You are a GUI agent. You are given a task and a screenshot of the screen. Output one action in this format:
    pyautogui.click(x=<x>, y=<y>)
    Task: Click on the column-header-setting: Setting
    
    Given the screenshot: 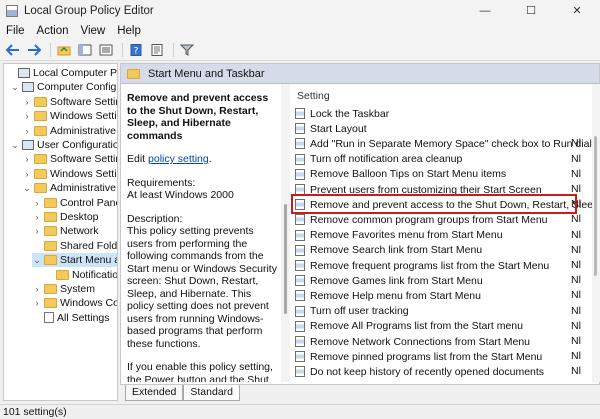 What is the action you would take?
    pyautogui.click(x=313, y=96)
    